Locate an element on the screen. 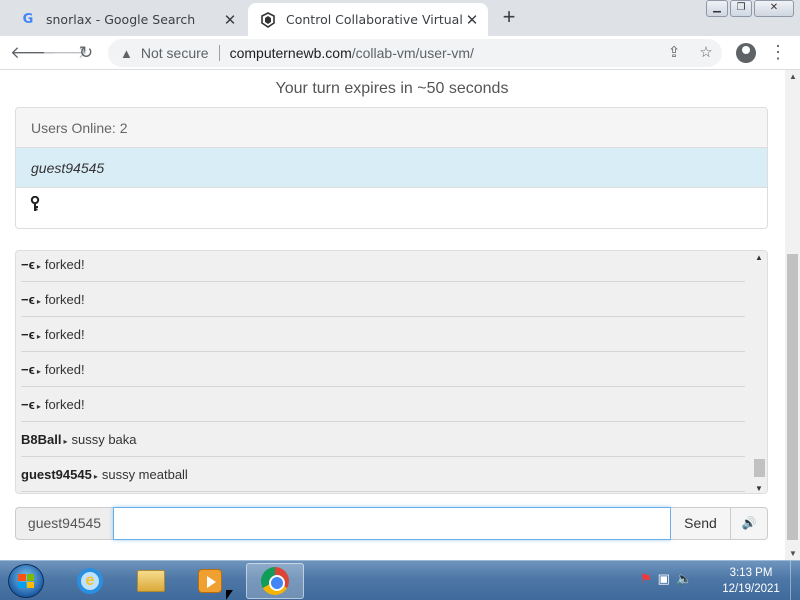  chat-scrollbar-thumb is located at coordinates (759, 468).